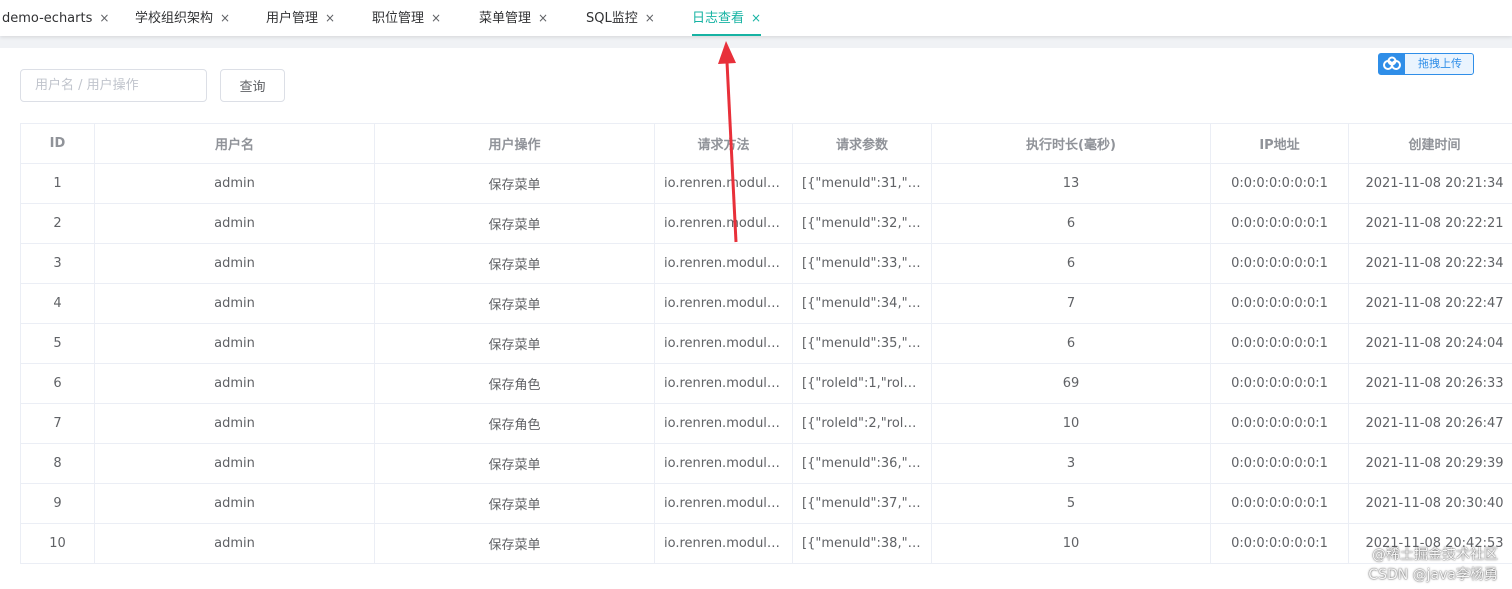 The height and width of the screenshot is (589, 1512). Describe the element at coordinates (862, 303) in the screenshot. I see `cell-params: [{"menuId":34,"parentId":0}]` at that location.